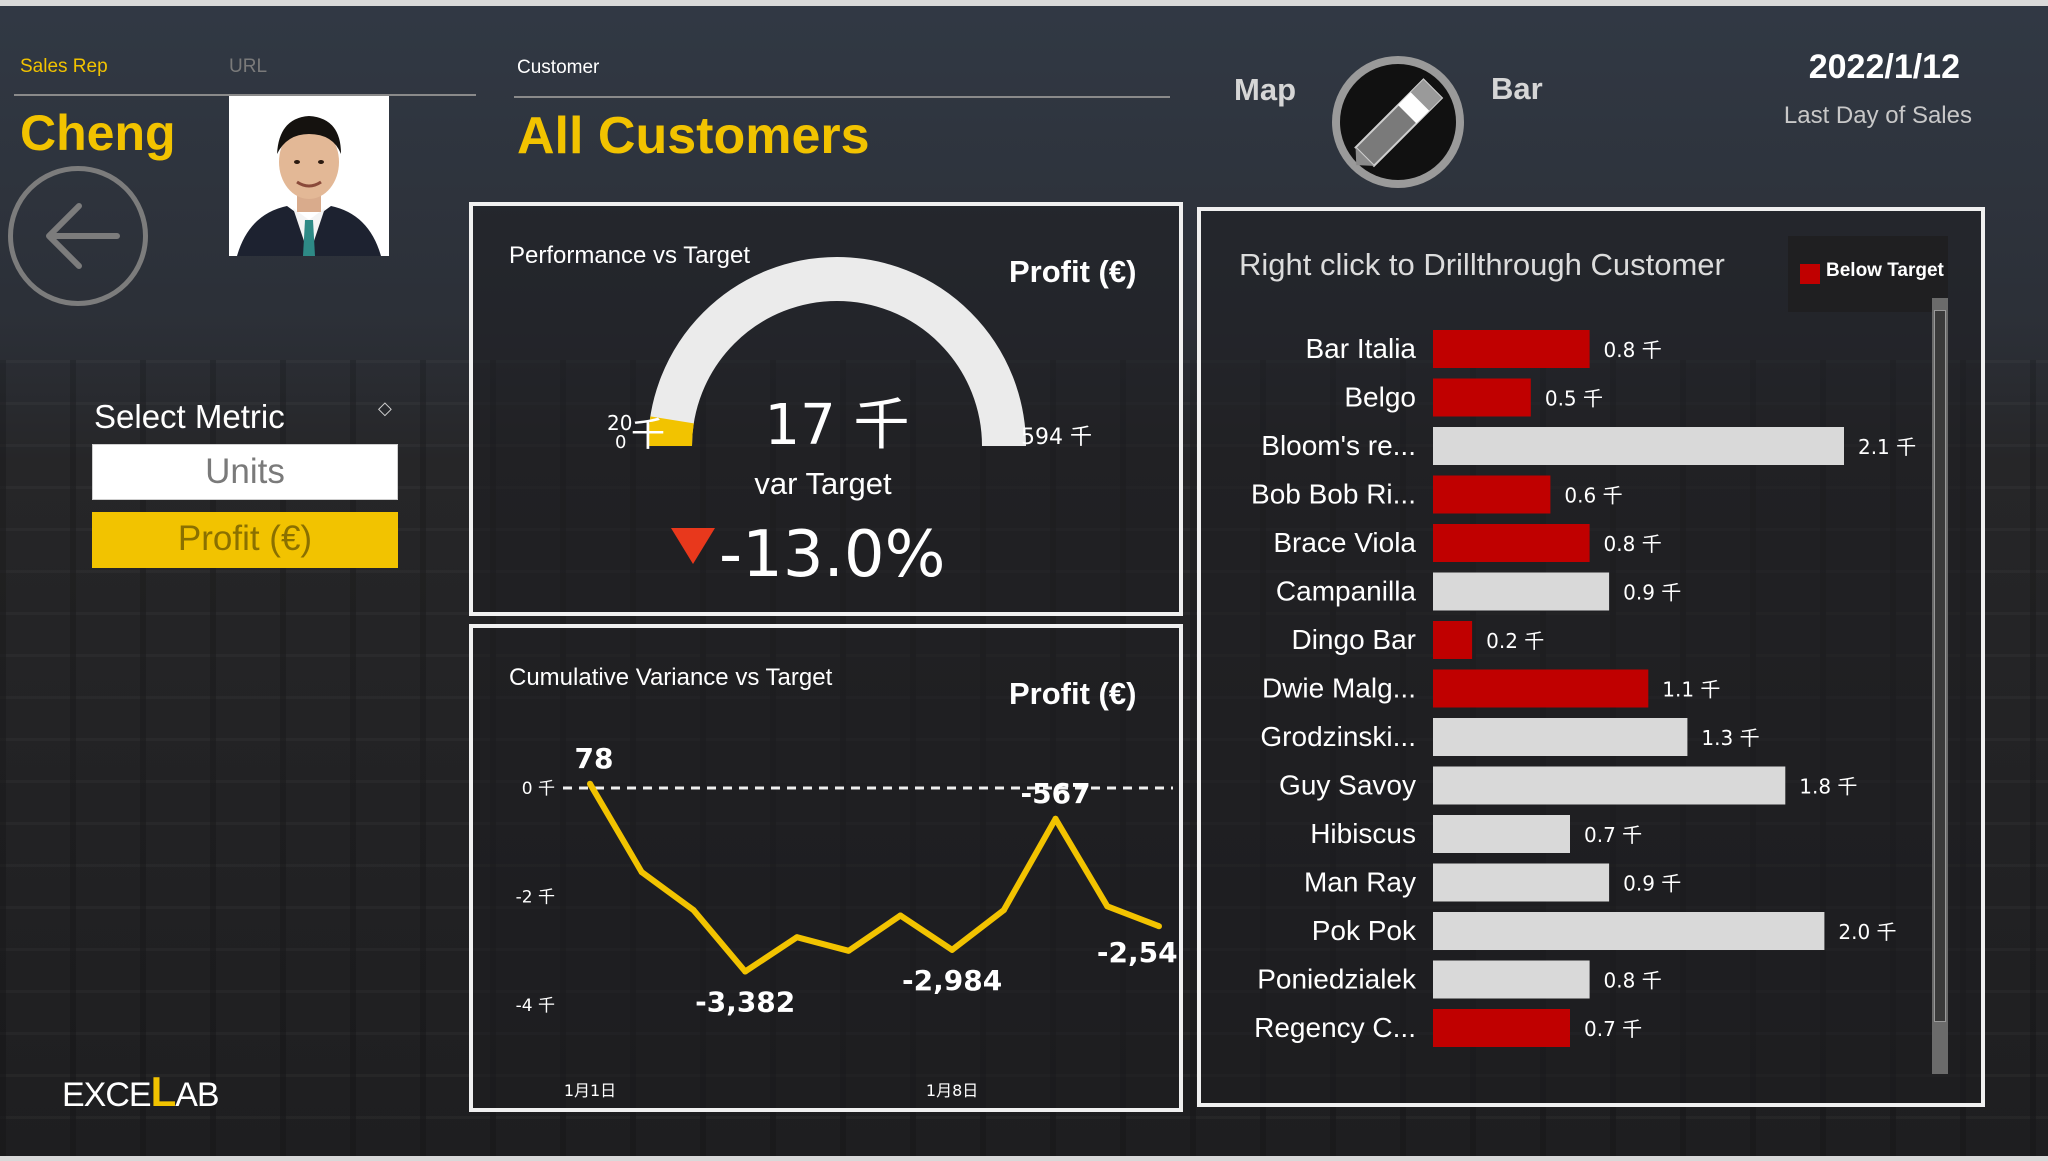 The height and width of the screenshot is (1161, 2048). I want to click on sales-rep-label: Sales Rep, so click(64, 66).